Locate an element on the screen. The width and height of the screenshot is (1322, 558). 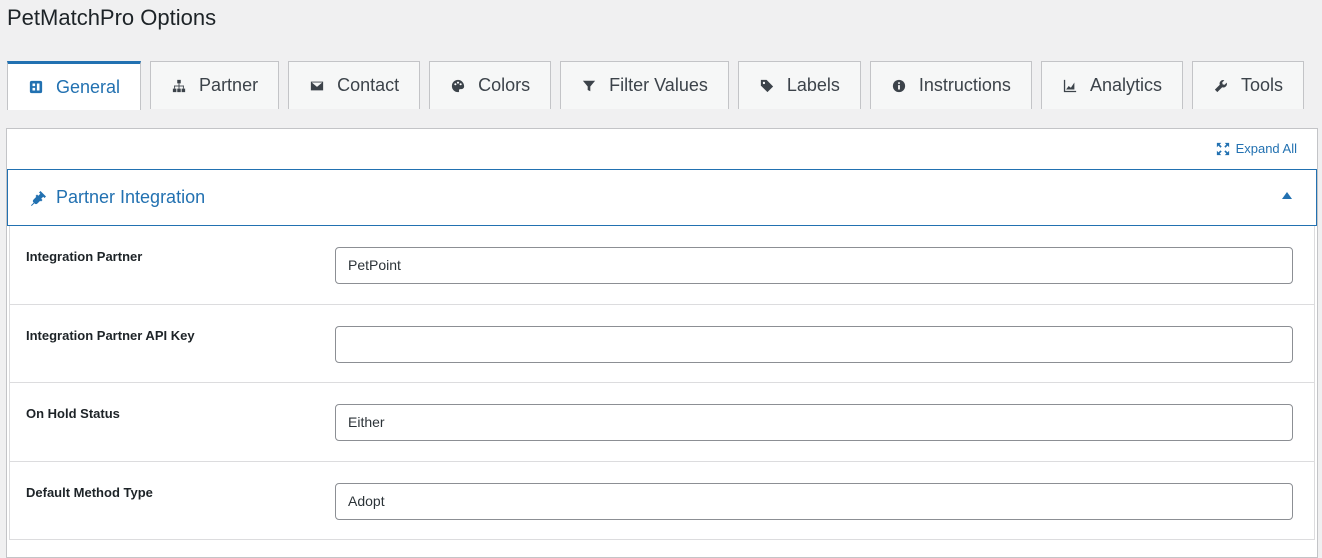
tag-icon is located at coordinates (767, 86).